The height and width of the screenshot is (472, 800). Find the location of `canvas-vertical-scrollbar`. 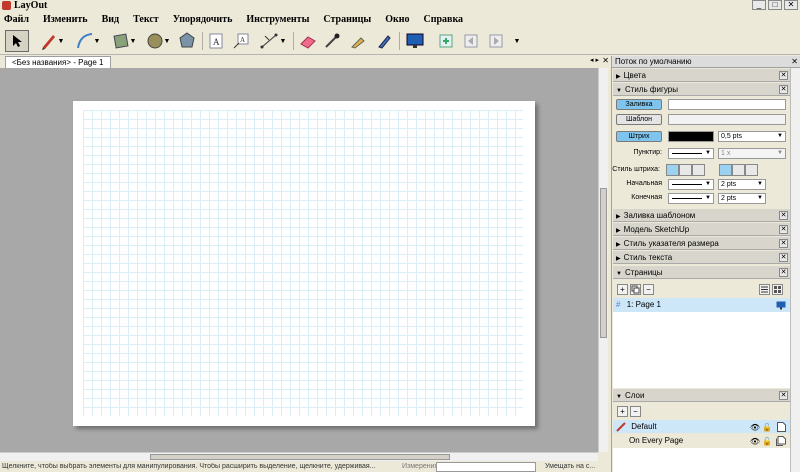

canvas-vertical-scrollbar is located at coordinates (603, 260).